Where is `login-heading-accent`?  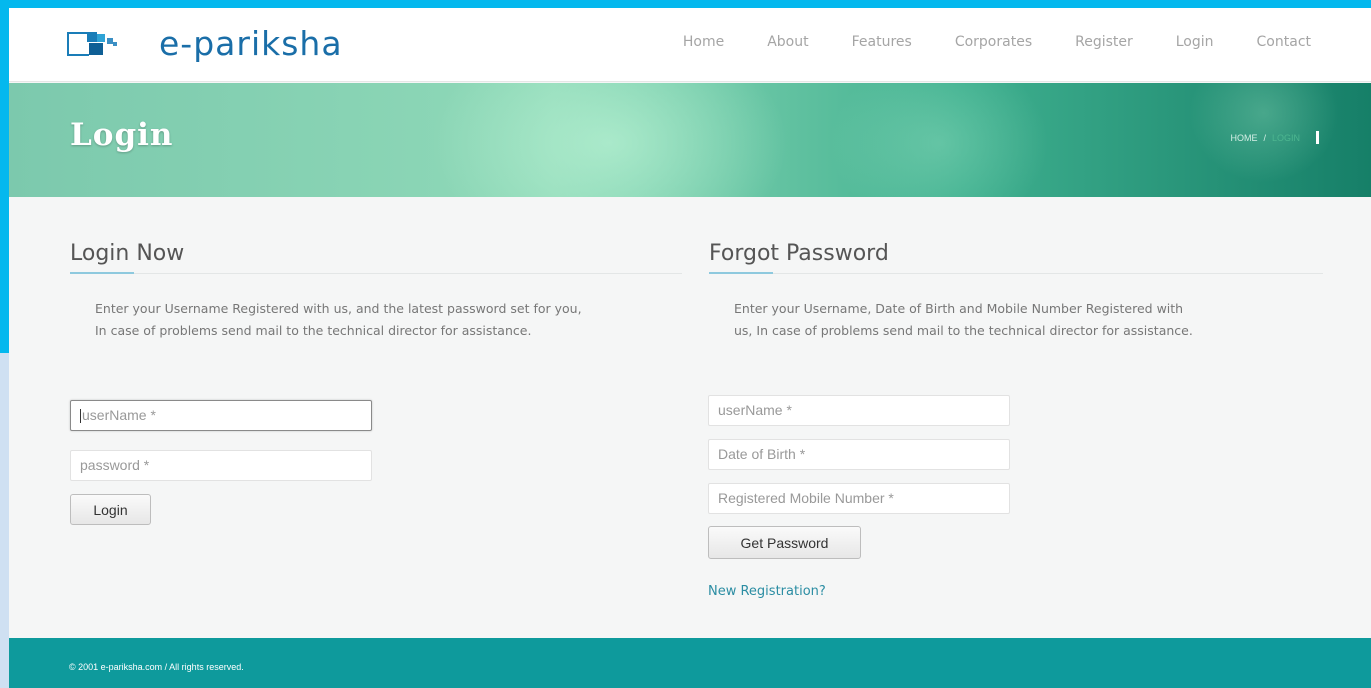 login-heading-accent is located at coordinates (102, 273).